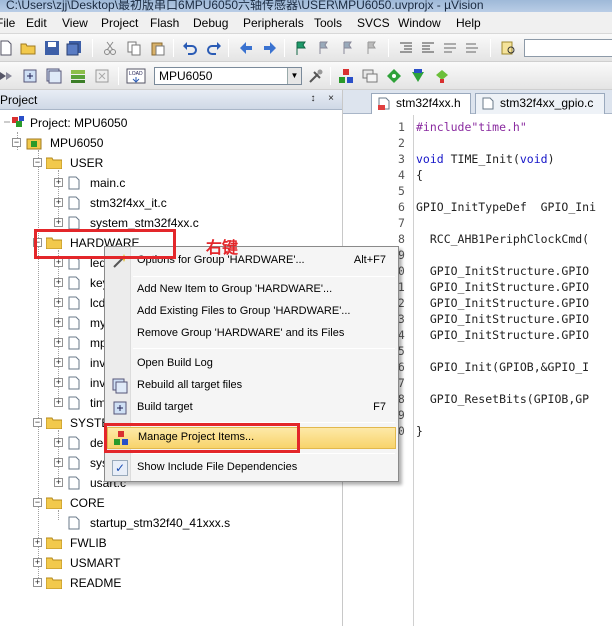  Describe the element at coordinates (251, 408) in the screenshot. I see `menu-item-build-target: Build target F7` at that location.